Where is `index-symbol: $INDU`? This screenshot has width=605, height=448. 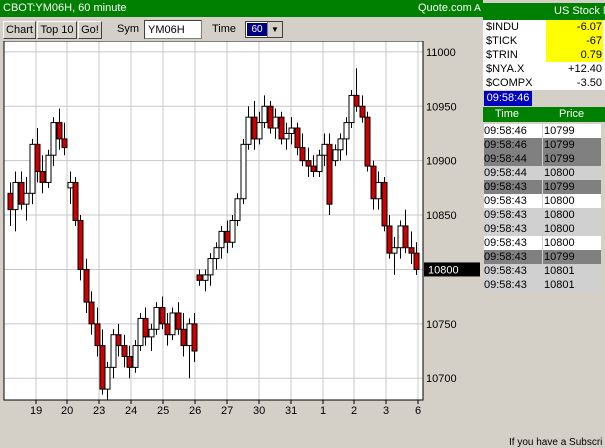 index-symbol: $INDU is located at coordinates (503, 27).